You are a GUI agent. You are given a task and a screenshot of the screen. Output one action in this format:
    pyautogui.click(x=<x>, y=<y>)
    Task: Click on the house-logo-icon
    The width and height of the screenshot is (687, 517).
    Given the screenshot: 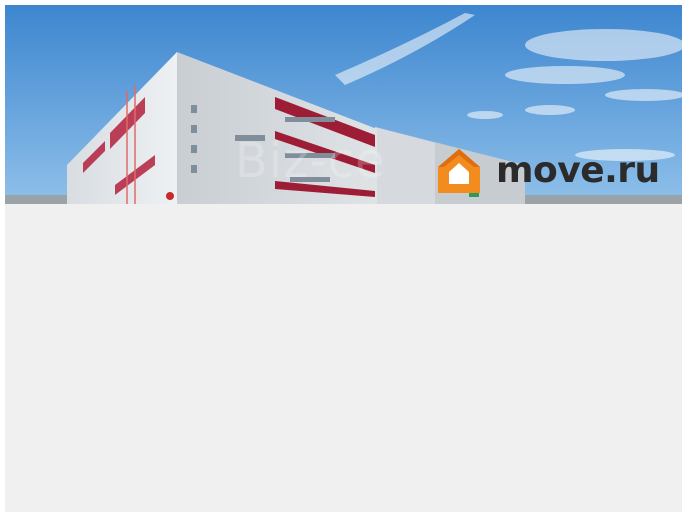 What is the action you would take?
    pyautogui.click(x=459, y=171)
    